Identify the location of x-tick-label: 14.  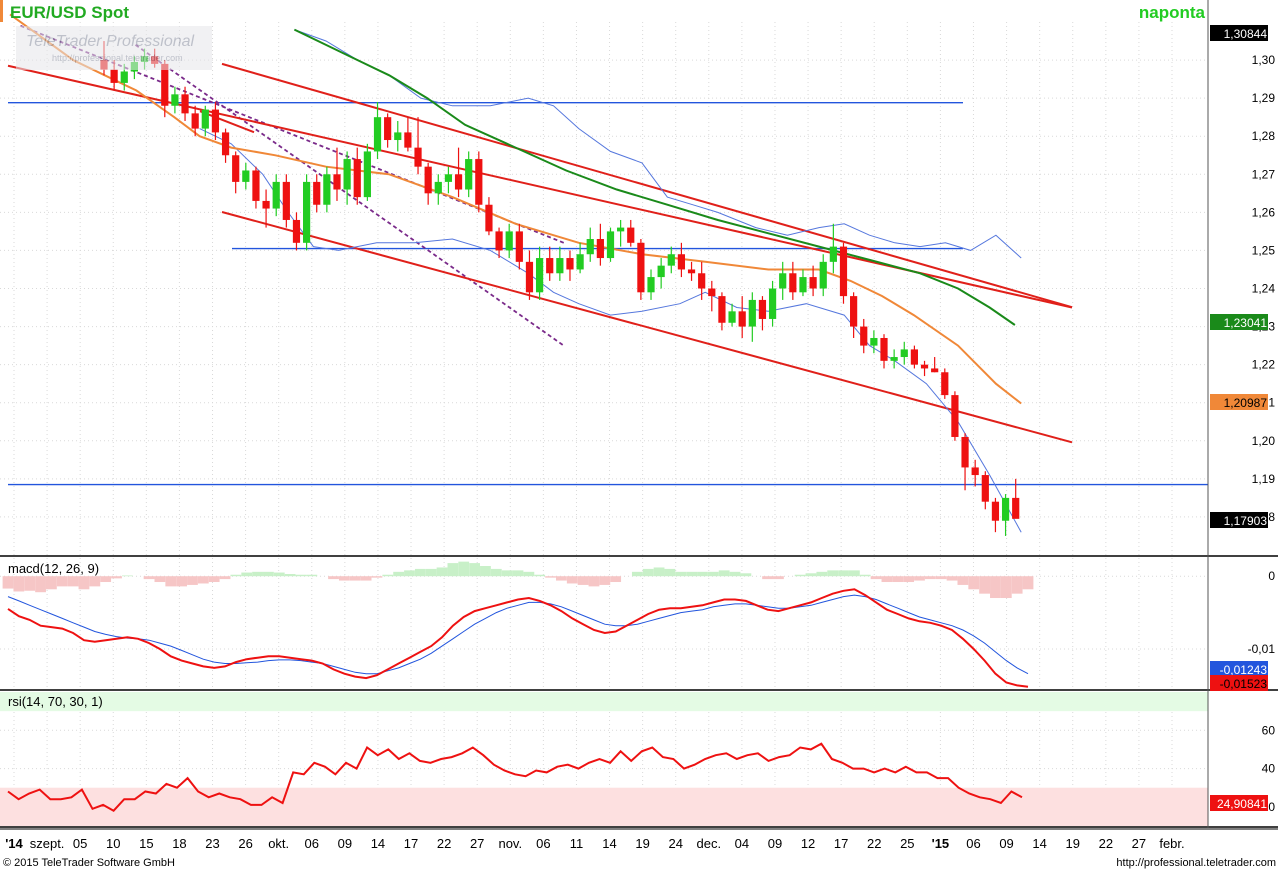
(609, 843).